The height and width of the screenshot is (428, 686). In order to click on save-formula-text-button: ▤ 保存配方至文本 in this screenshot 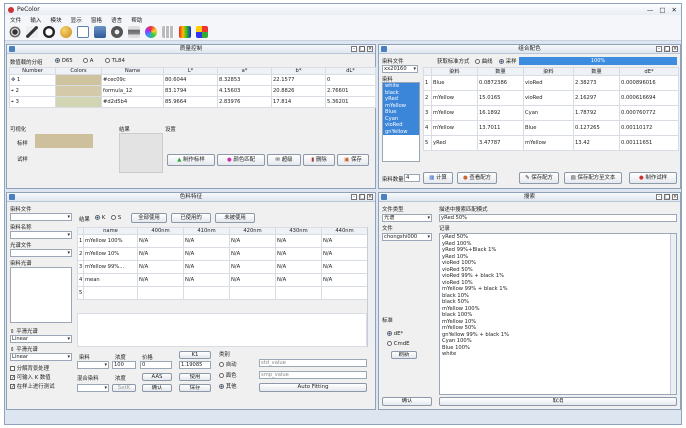, I will do `click(593, 178)`.